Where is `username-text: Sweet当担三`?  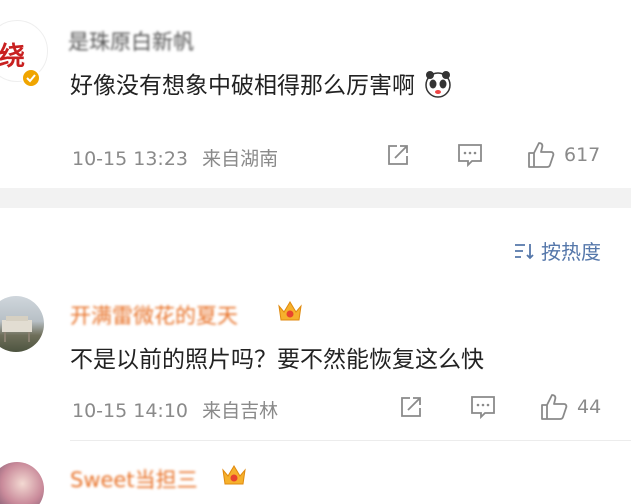 username-text: Sweet当担三 is located at coordinates (134, 480).